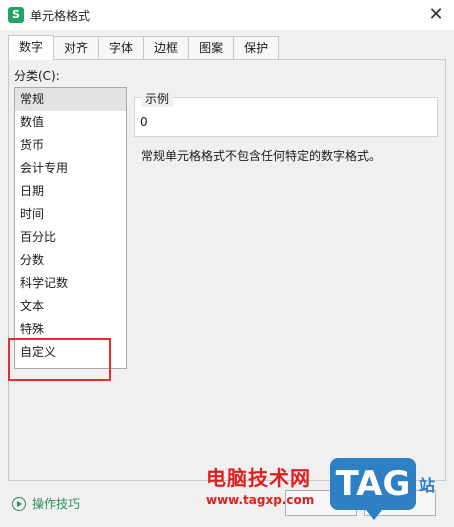  Describe the element at coordinates (70, 214) in the screenshot. I see `category-item-time: 时间` at that location.